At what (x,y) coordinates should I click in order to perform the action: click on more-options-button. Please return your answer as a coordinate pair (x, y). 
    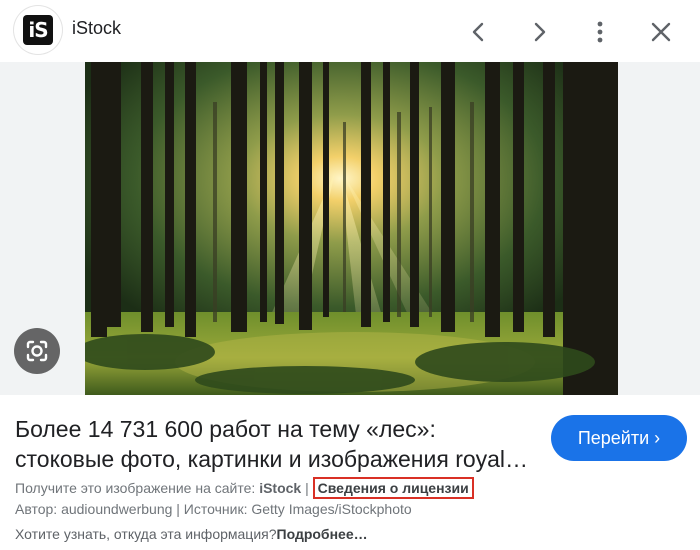
    Looking at the image, I should click on (600, 32).